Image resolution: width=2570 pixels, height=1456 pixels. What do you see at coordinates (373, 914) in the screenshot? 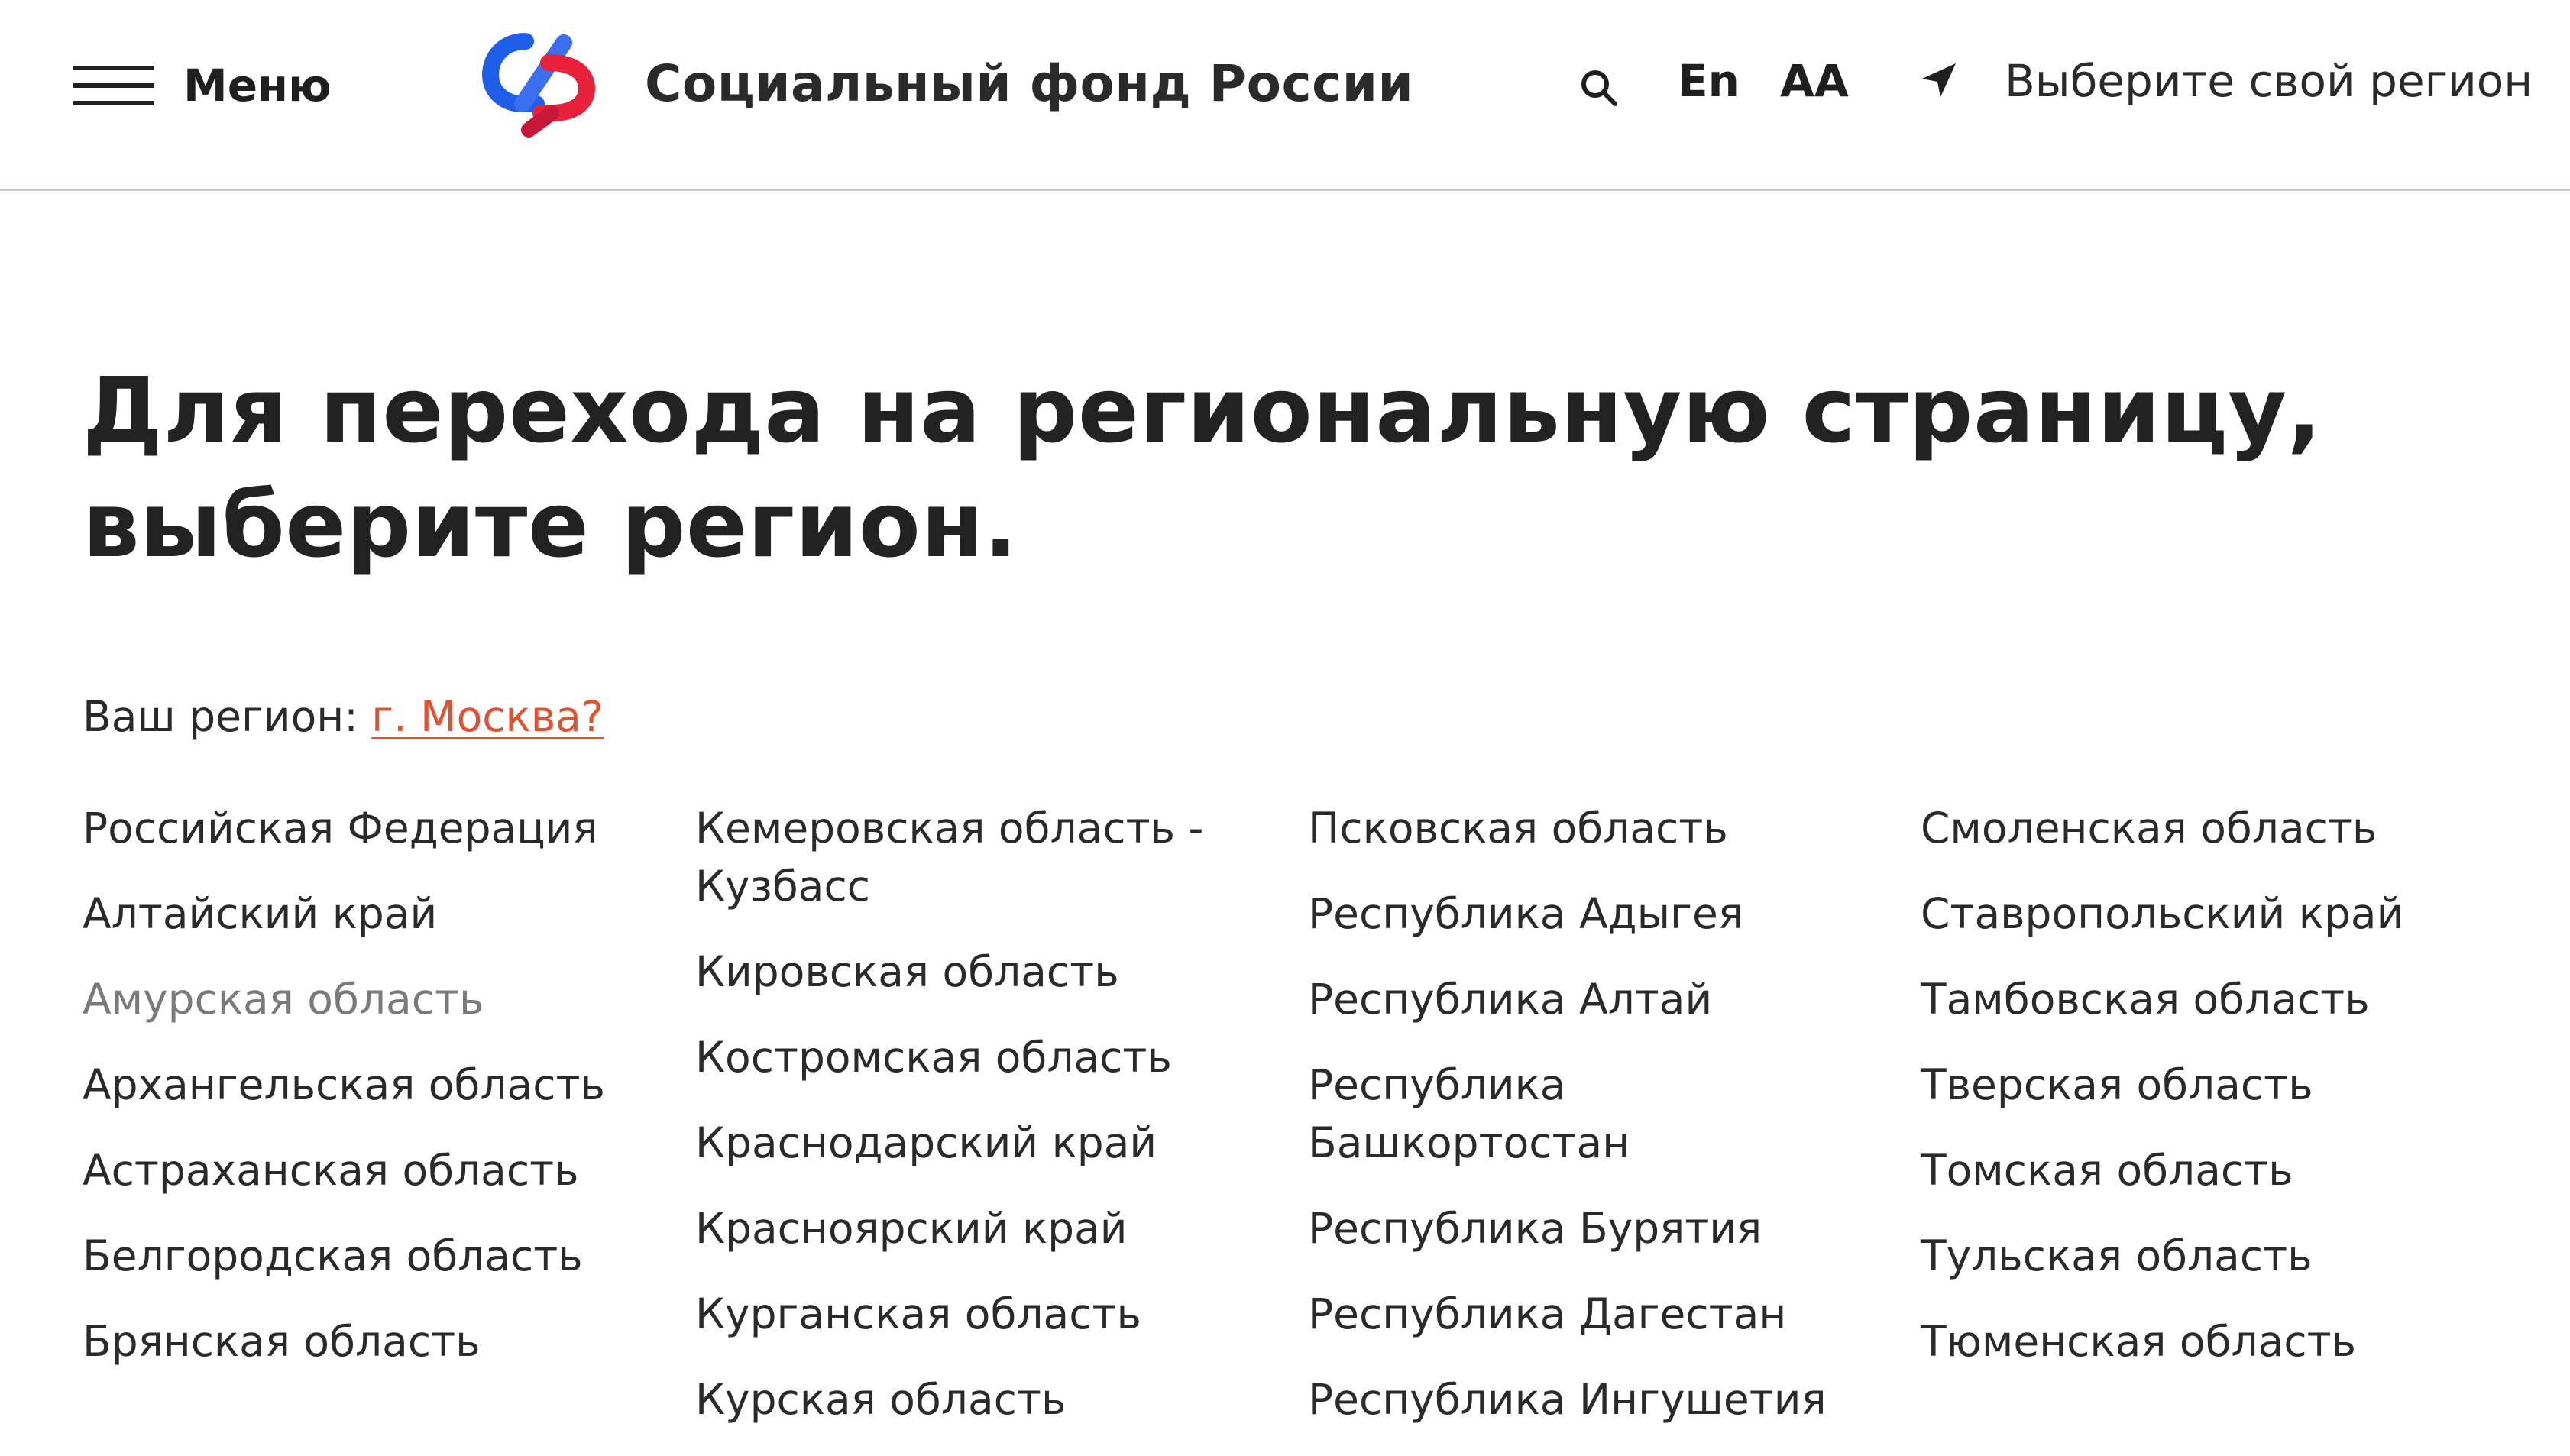
I see `region-link: Алтайский край` at bounding box center [373, 914].